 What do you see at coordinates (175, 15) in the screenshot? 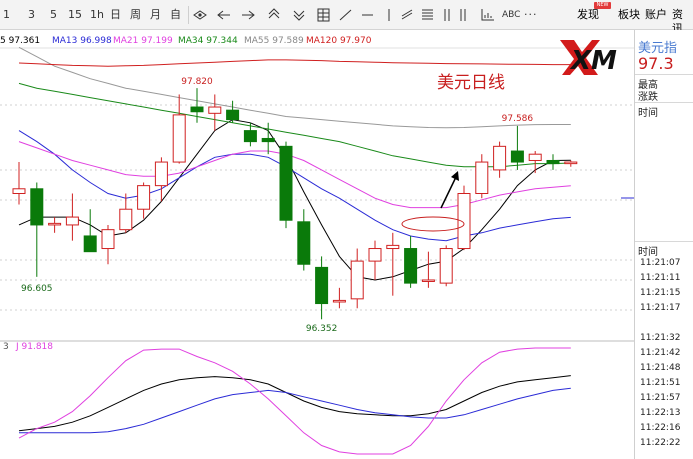
I see `period-custom-button: 自` at bounding box center [175, 15].